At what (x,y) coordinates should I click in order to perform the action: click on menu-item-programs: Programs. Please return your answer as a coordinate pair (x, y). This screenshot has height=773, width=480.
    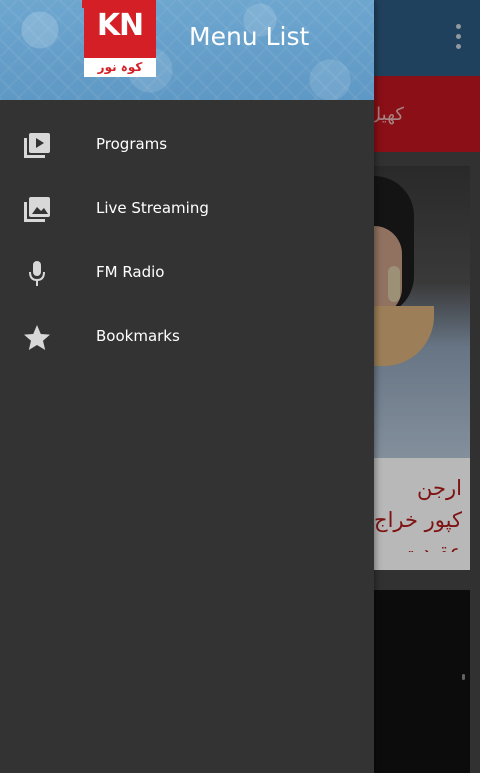
    Looking at the image, I should click on (187, 145).